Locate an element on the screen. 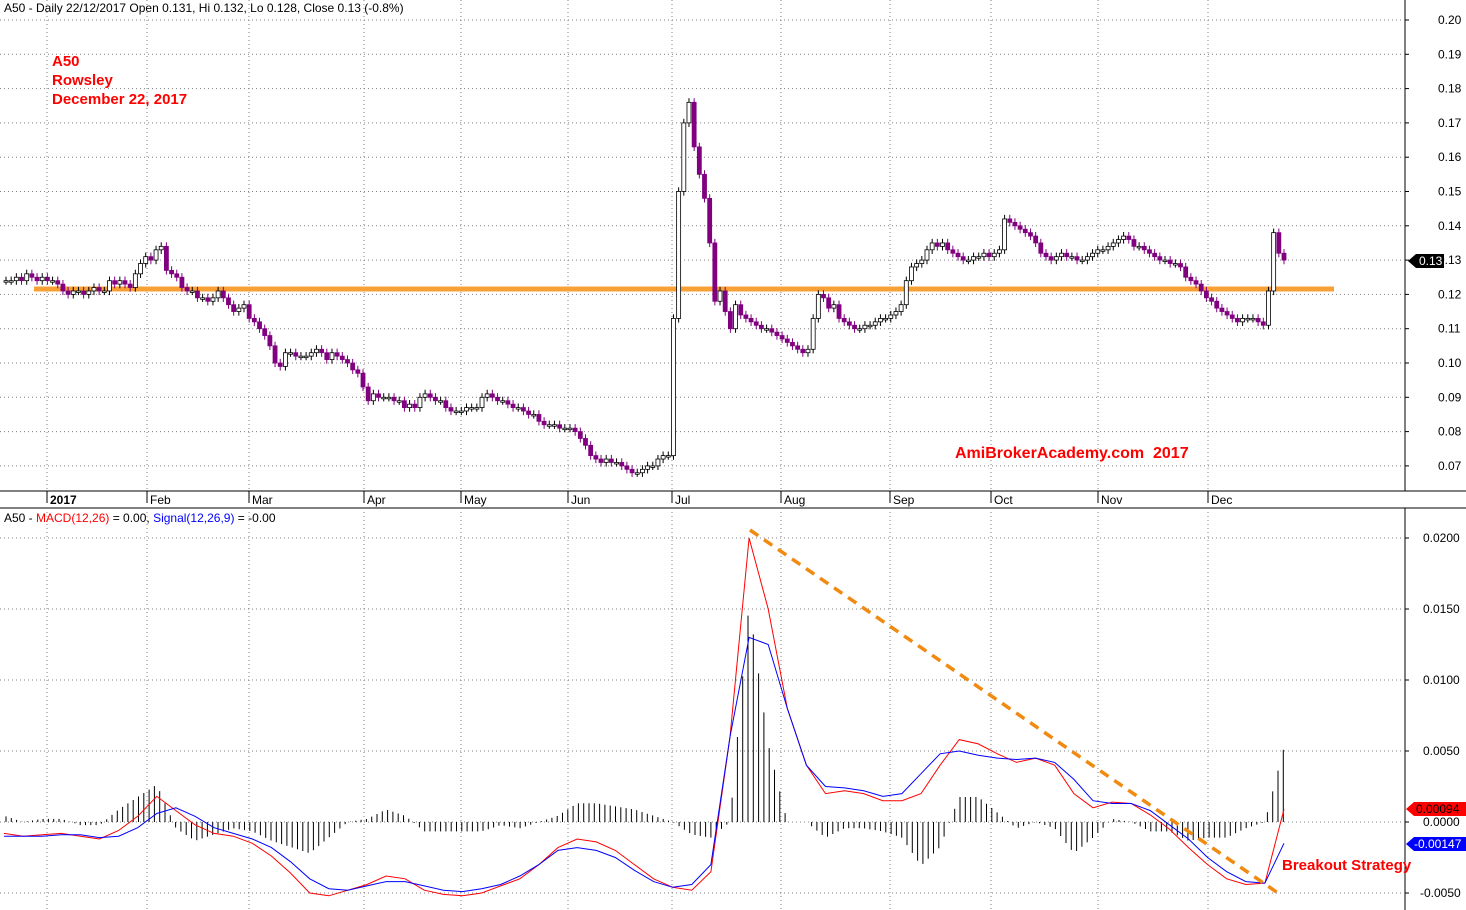 This screenshot has height=910, width=1466. macd-tick-label: 0.0050 is located at coordinates (1441, 751).